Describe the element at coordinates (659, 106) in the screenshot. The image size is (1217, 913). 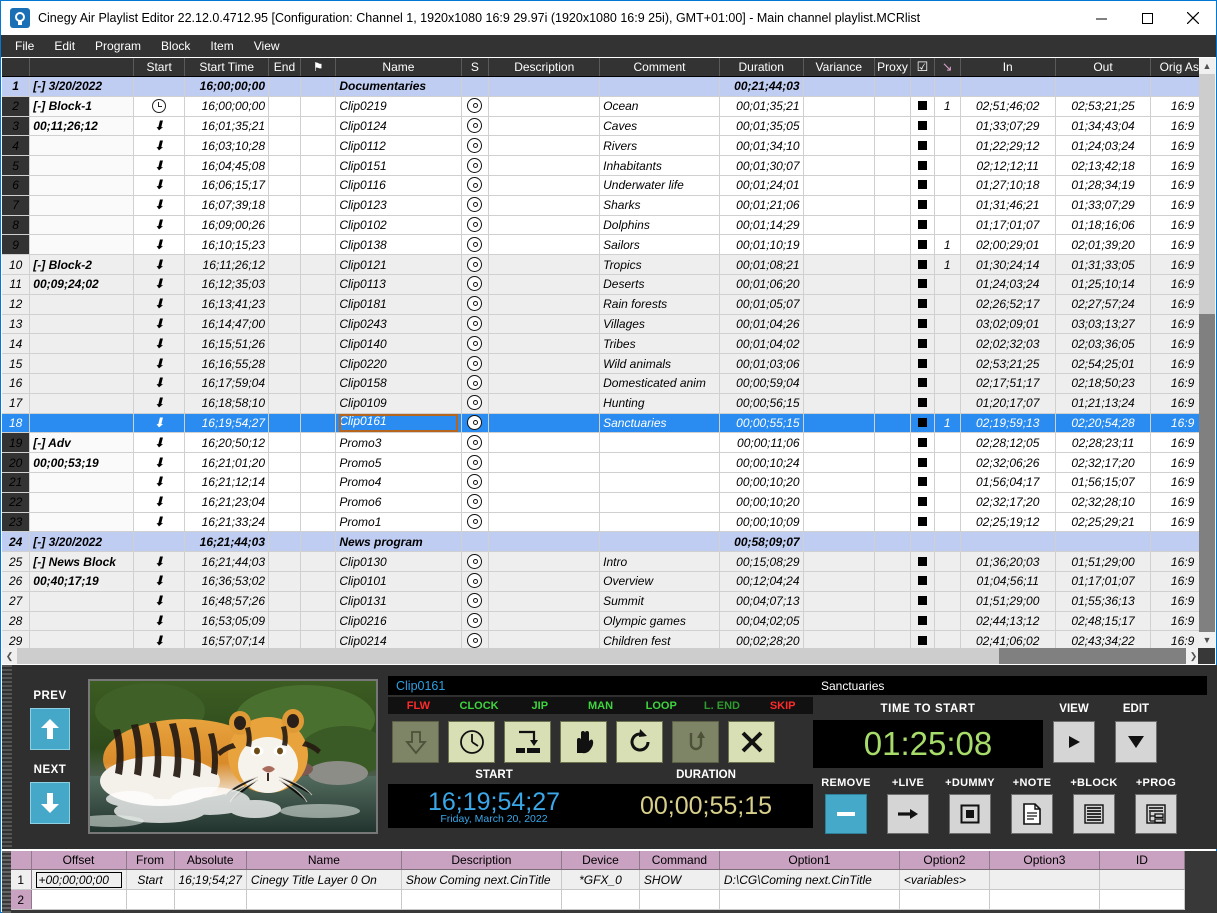
I see `comment-cell: Ocean` at that location.